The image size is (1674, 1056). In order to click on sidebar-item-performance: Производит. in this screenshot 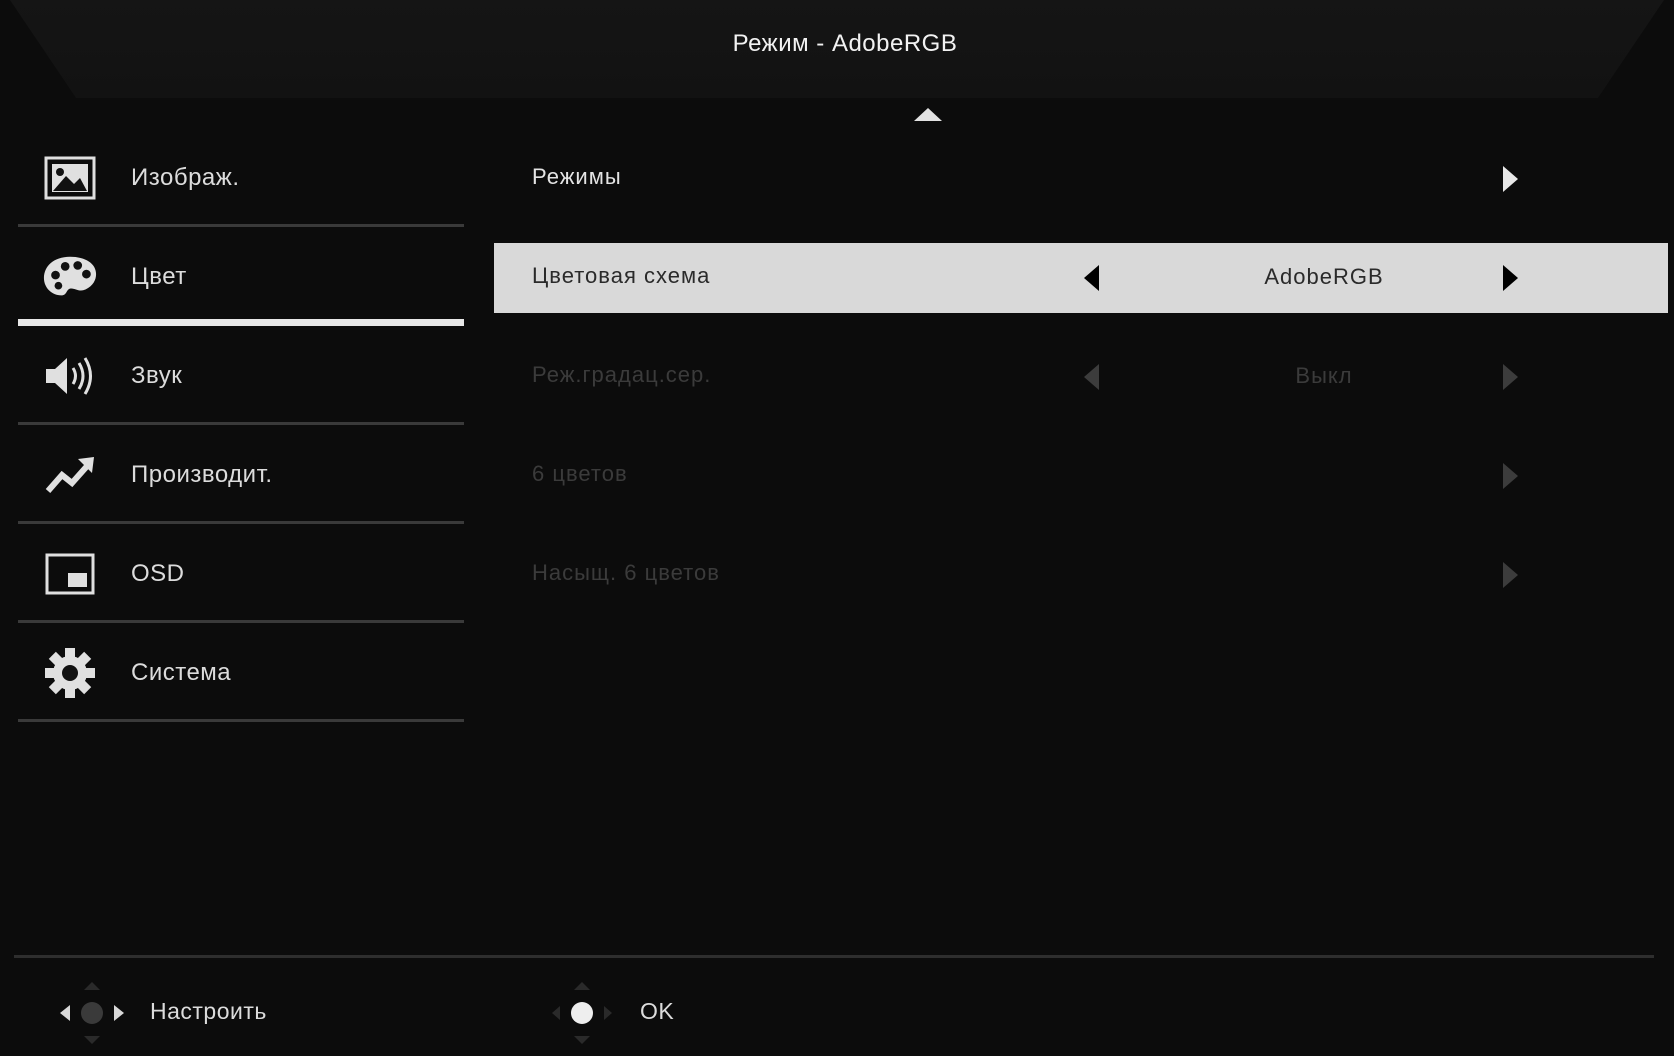, I will do `click(241, 474)`.